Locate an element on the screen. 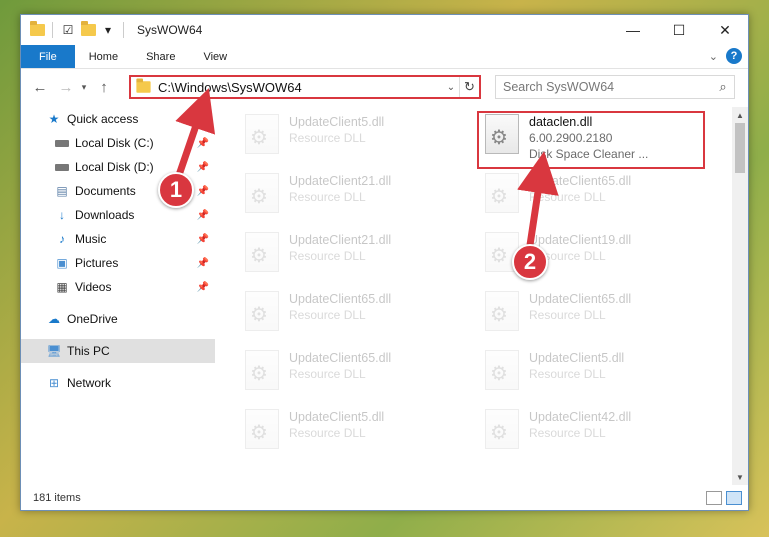  file-name: UpdateClient42.dll is located at coordinates (580, 417).